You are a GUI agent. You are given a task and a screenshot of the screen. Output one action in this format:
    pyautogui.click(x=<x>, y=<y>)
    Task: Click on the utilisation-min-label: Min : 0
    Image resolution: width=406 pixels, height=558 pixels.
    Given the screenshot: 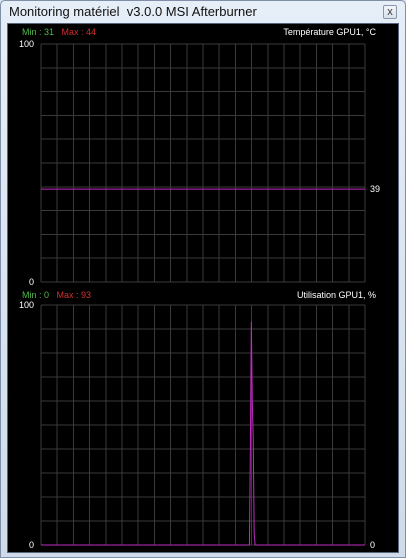 What is the action you would take?
    pyautogui.click(x=36, y=295)
    